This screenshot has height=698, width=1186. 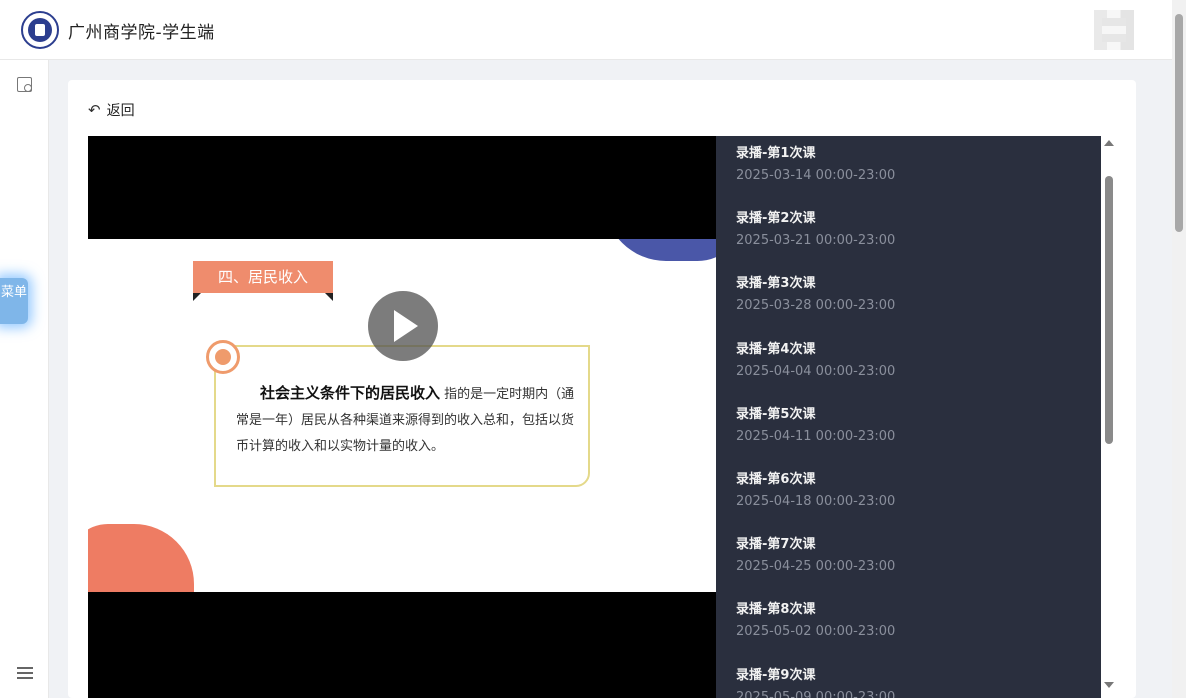 I want to click on playlist-item: 录播-第4次课 2025-04-04 00:00-23:00, so click(x=906, y=366).